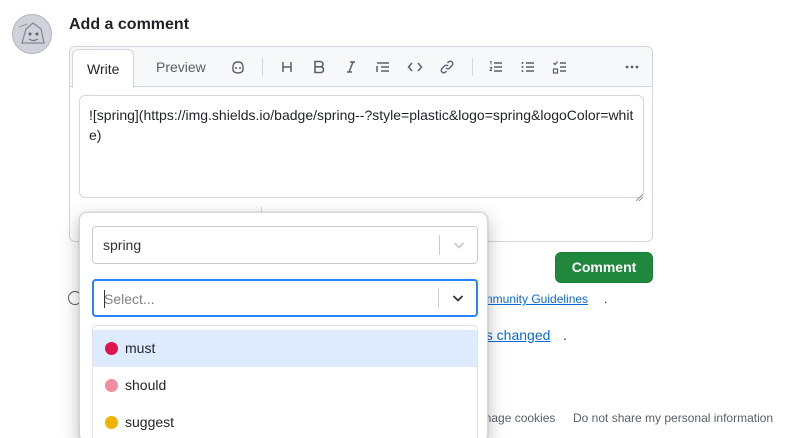  I want to click on editor-toolbar: Write Preview, so click(361, 67).